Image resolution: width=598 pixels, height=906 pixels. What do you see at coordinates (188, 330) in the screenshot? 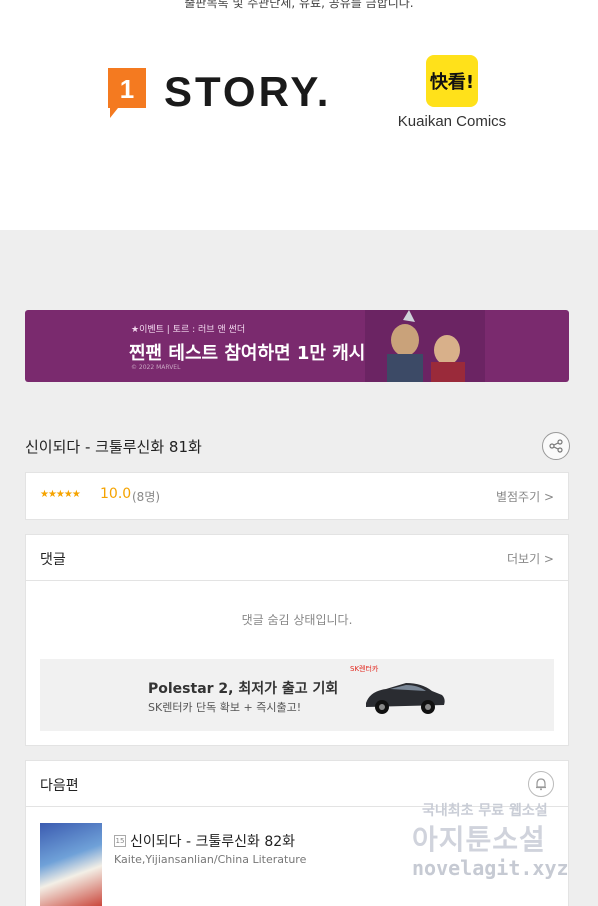
I see `banner-event-label: ★이벤트 | 토르 : 러브 앤 썬더` at bounding box center [188, 330].